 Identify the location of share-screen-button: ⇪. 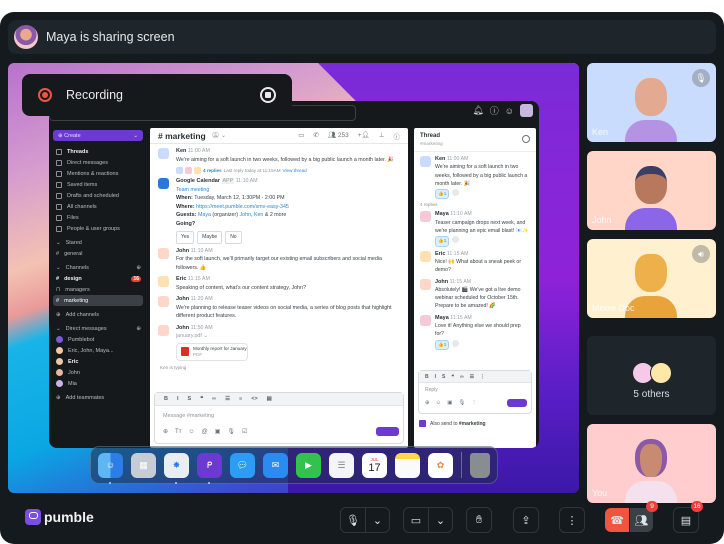
(526, 520).